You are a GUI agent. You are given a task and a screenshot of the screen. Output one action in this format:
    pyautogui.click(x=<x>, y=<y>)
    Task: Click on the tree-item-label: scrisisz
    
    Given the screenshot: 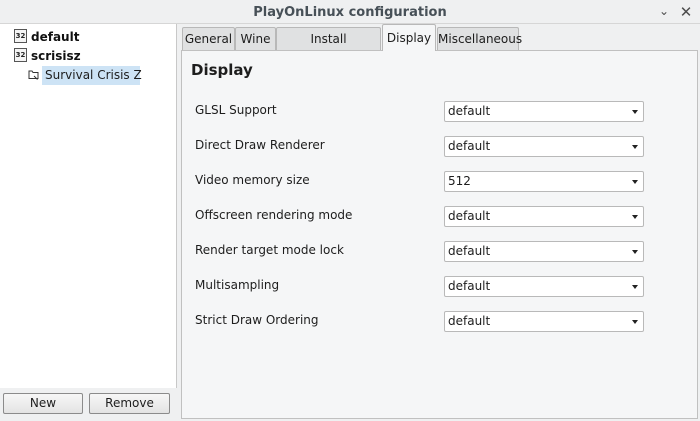 What is the action you would take?
    pyautogui.click(x=56, y=56)
    